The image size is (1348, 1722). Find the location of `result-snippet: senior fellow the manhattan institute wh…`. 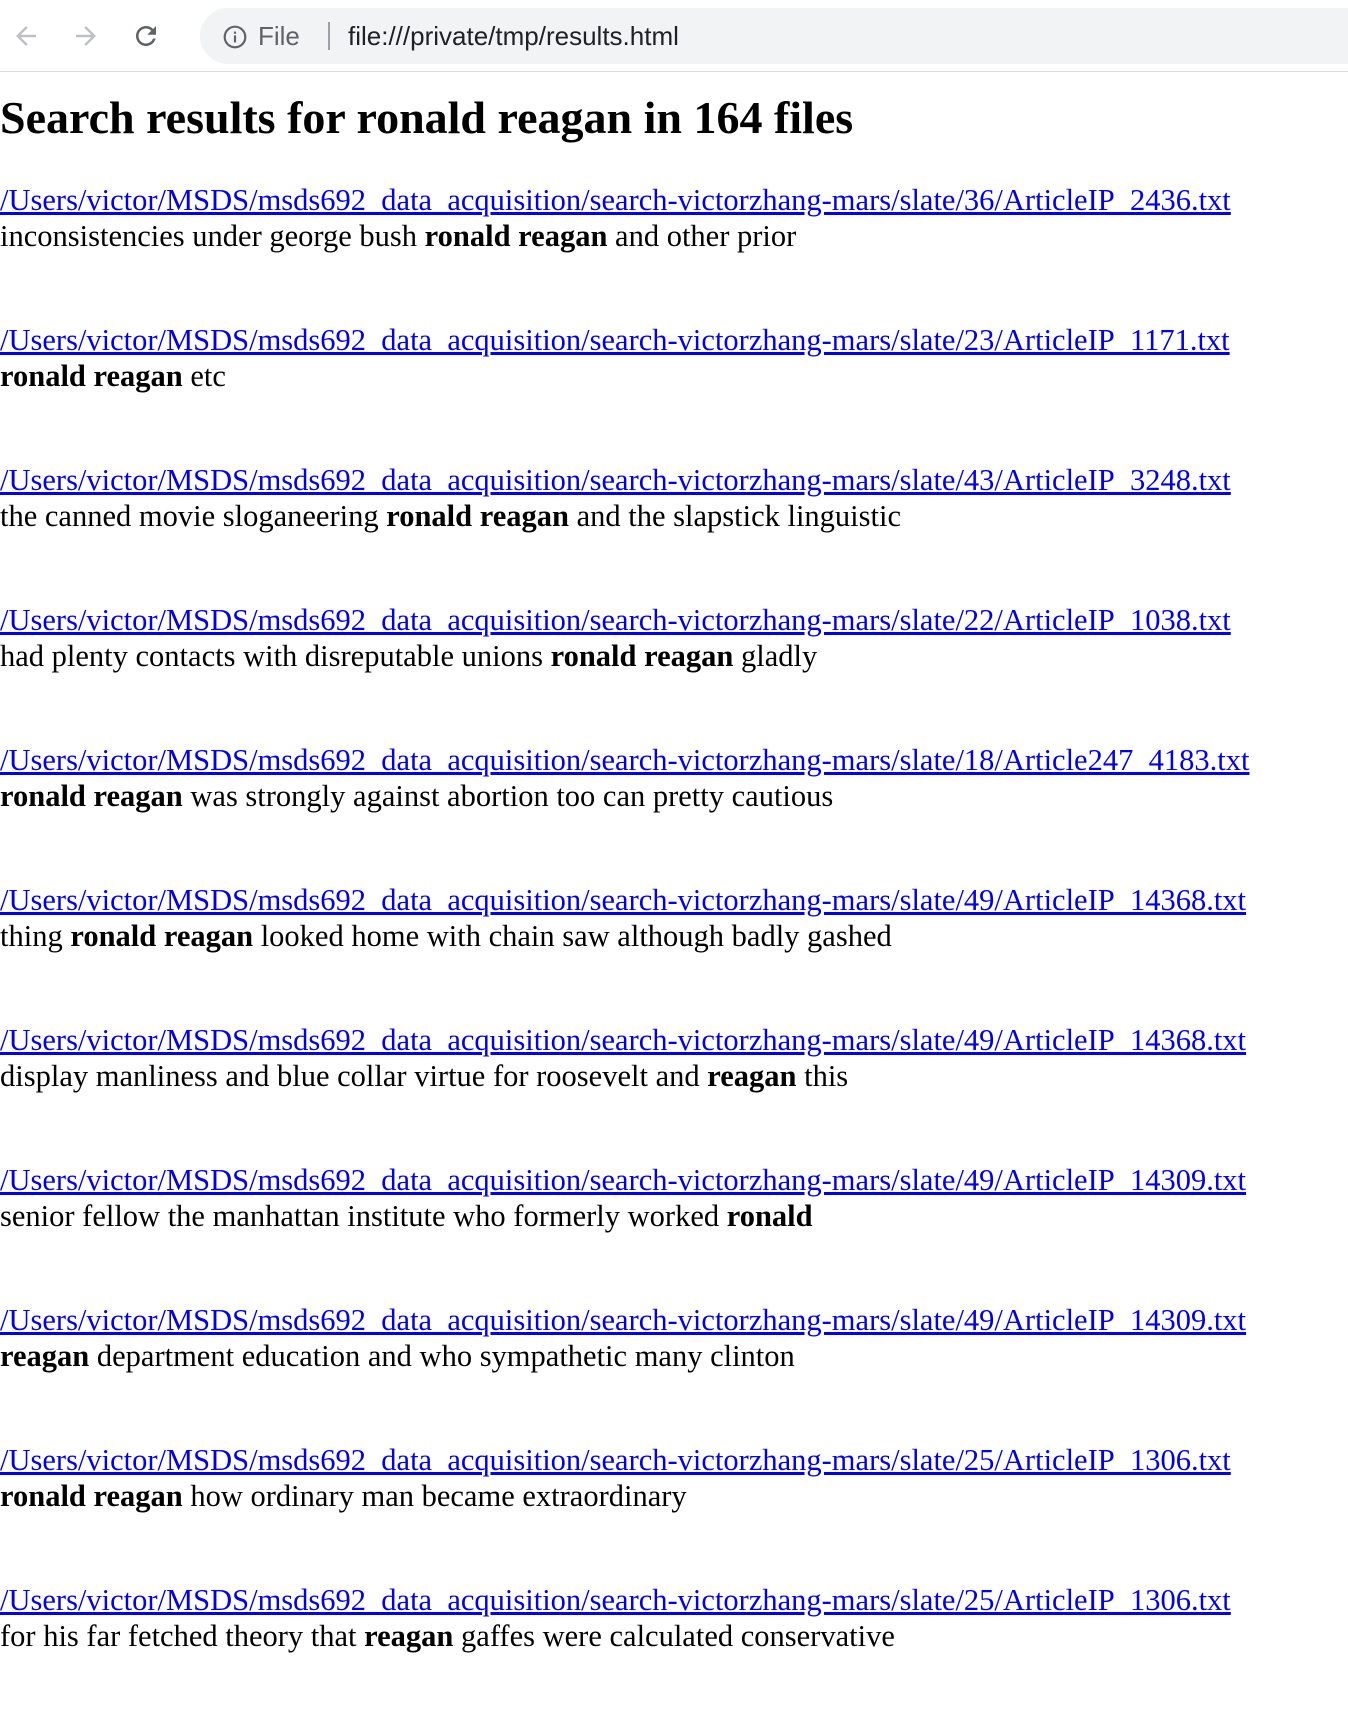

result-snippet: senior fellow the manhattan institute wh… is located at coordinates (674, 1216).